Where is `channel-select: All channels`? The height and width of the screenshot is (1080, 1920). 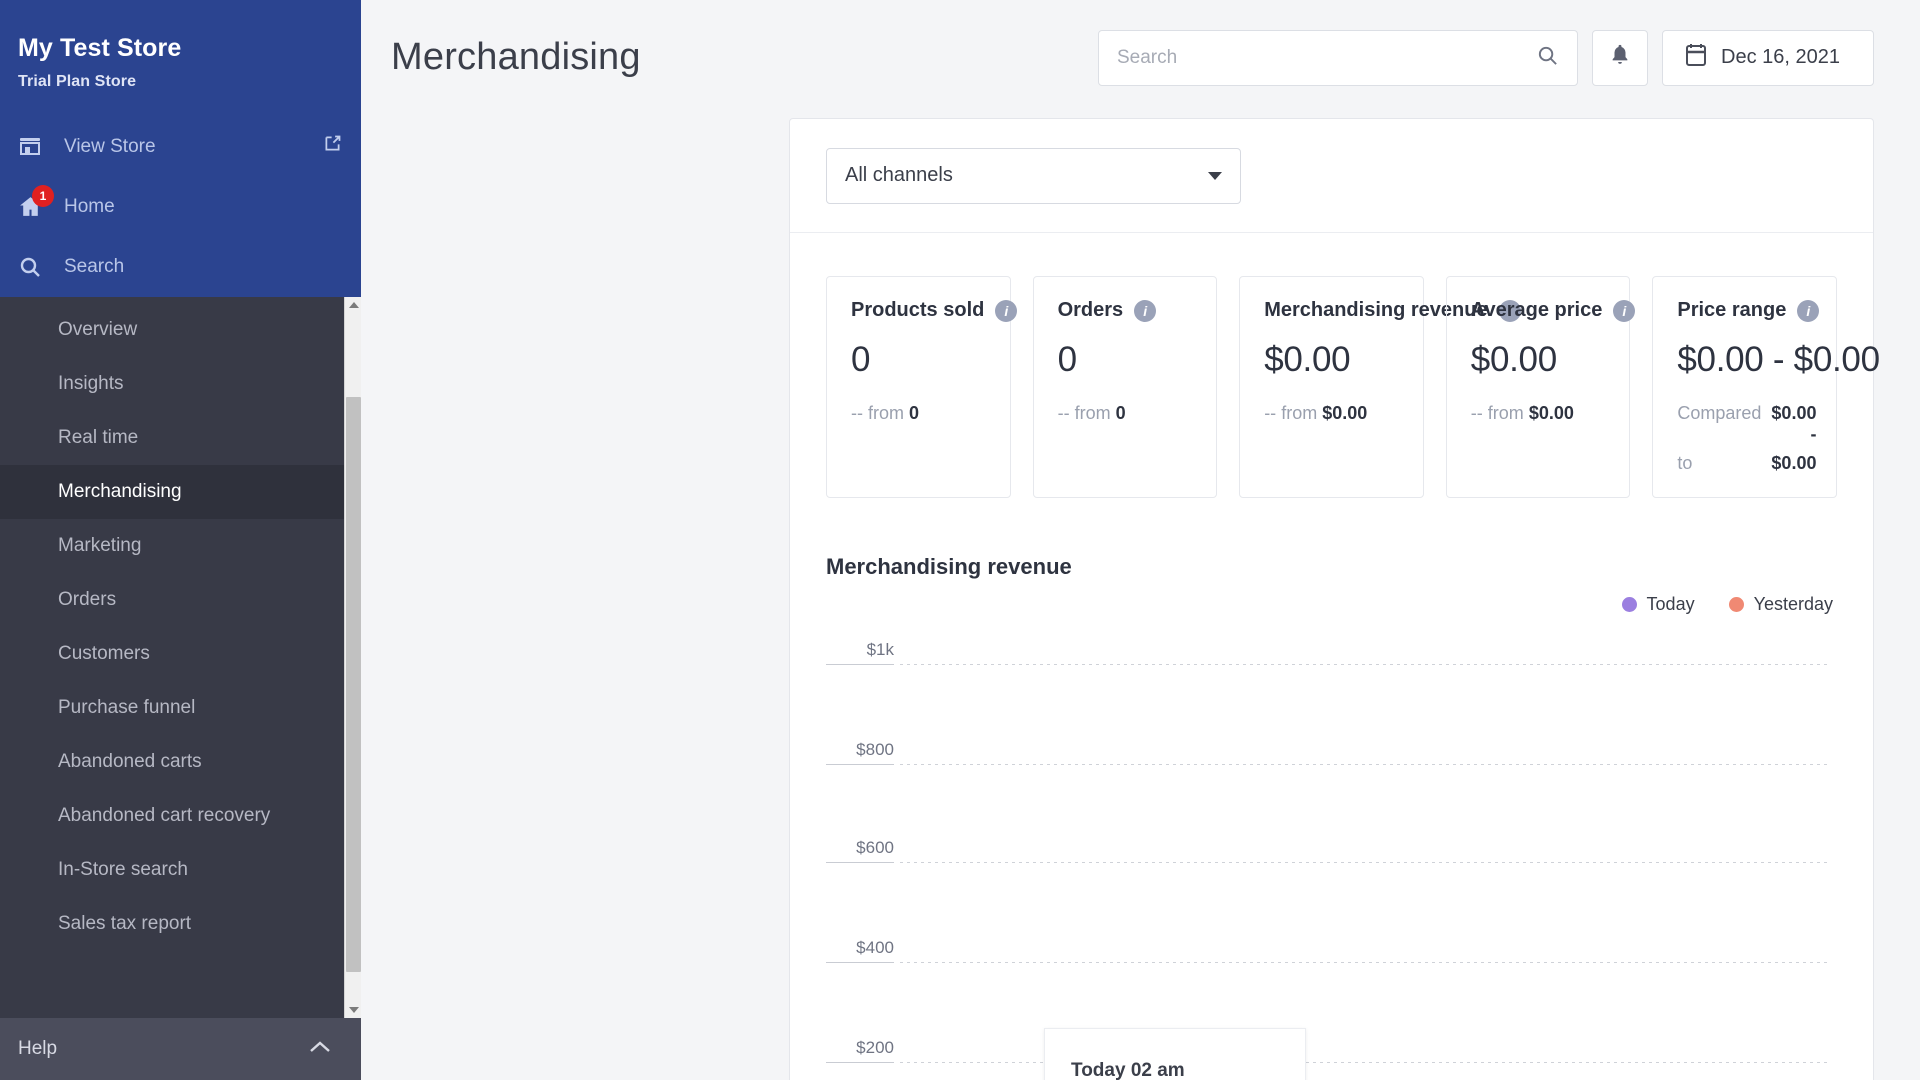 channel-select: All channels is located at coordinates (1033, 175).